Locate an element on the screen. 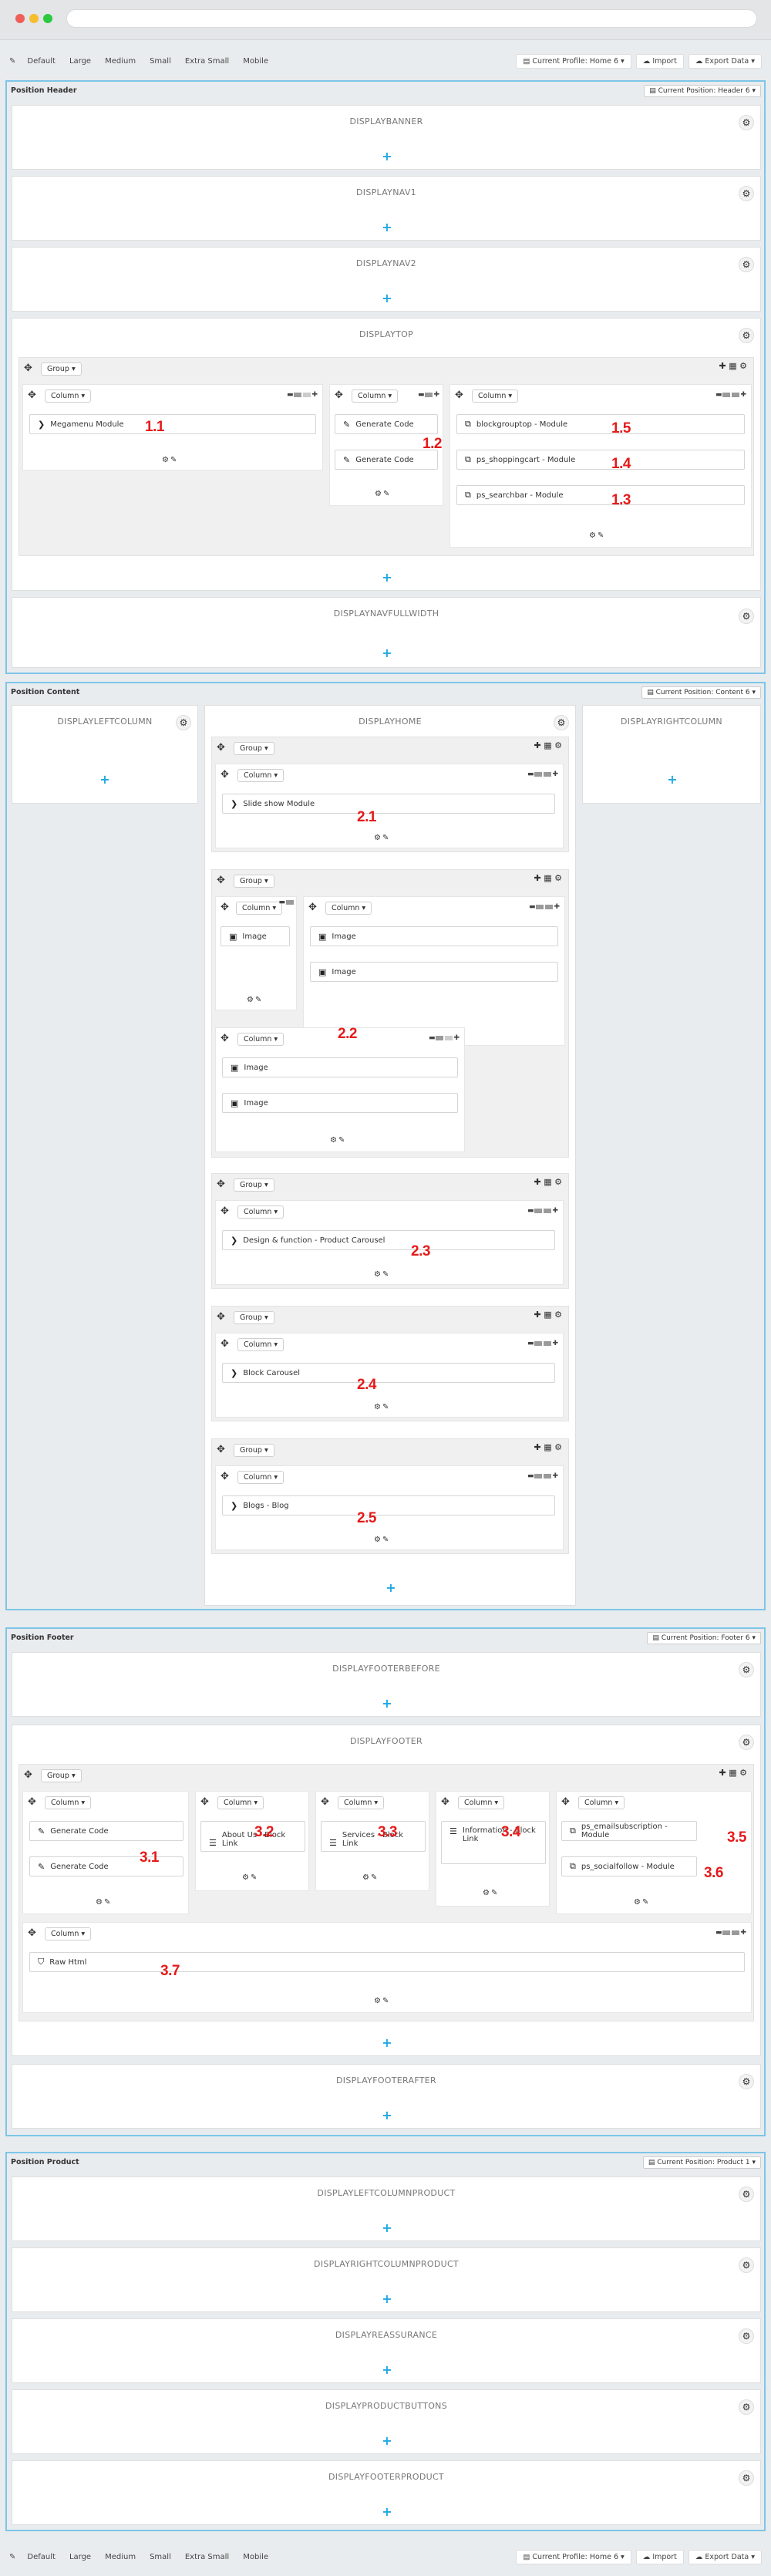 The width and height of the screenshot is (771, 2576). module-socialfollow: ⧉ ps_socialfollow - Module is located at coordinates (629, 1866).